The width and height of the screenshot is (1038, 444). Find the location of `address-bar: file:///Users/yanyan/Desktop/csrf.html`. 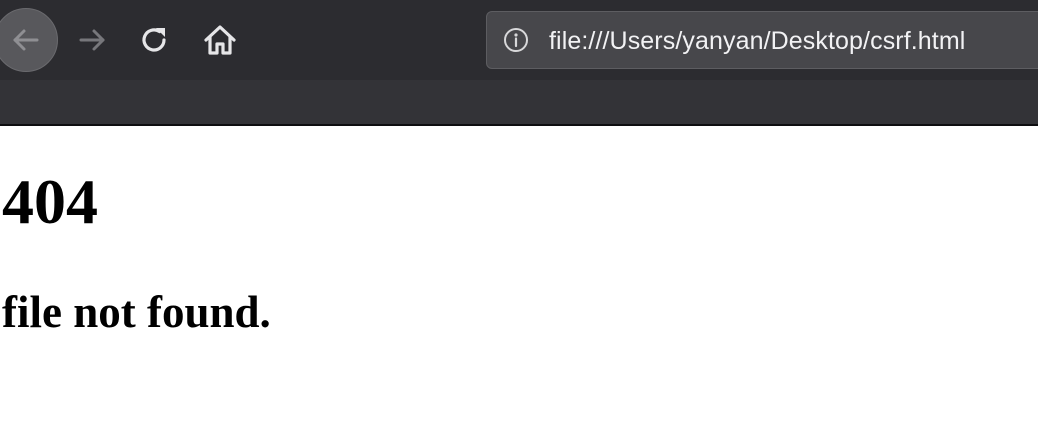

address-bar: file:///Users/yanyan/Desktop/csrf.html is located at coordinates (762, 40).